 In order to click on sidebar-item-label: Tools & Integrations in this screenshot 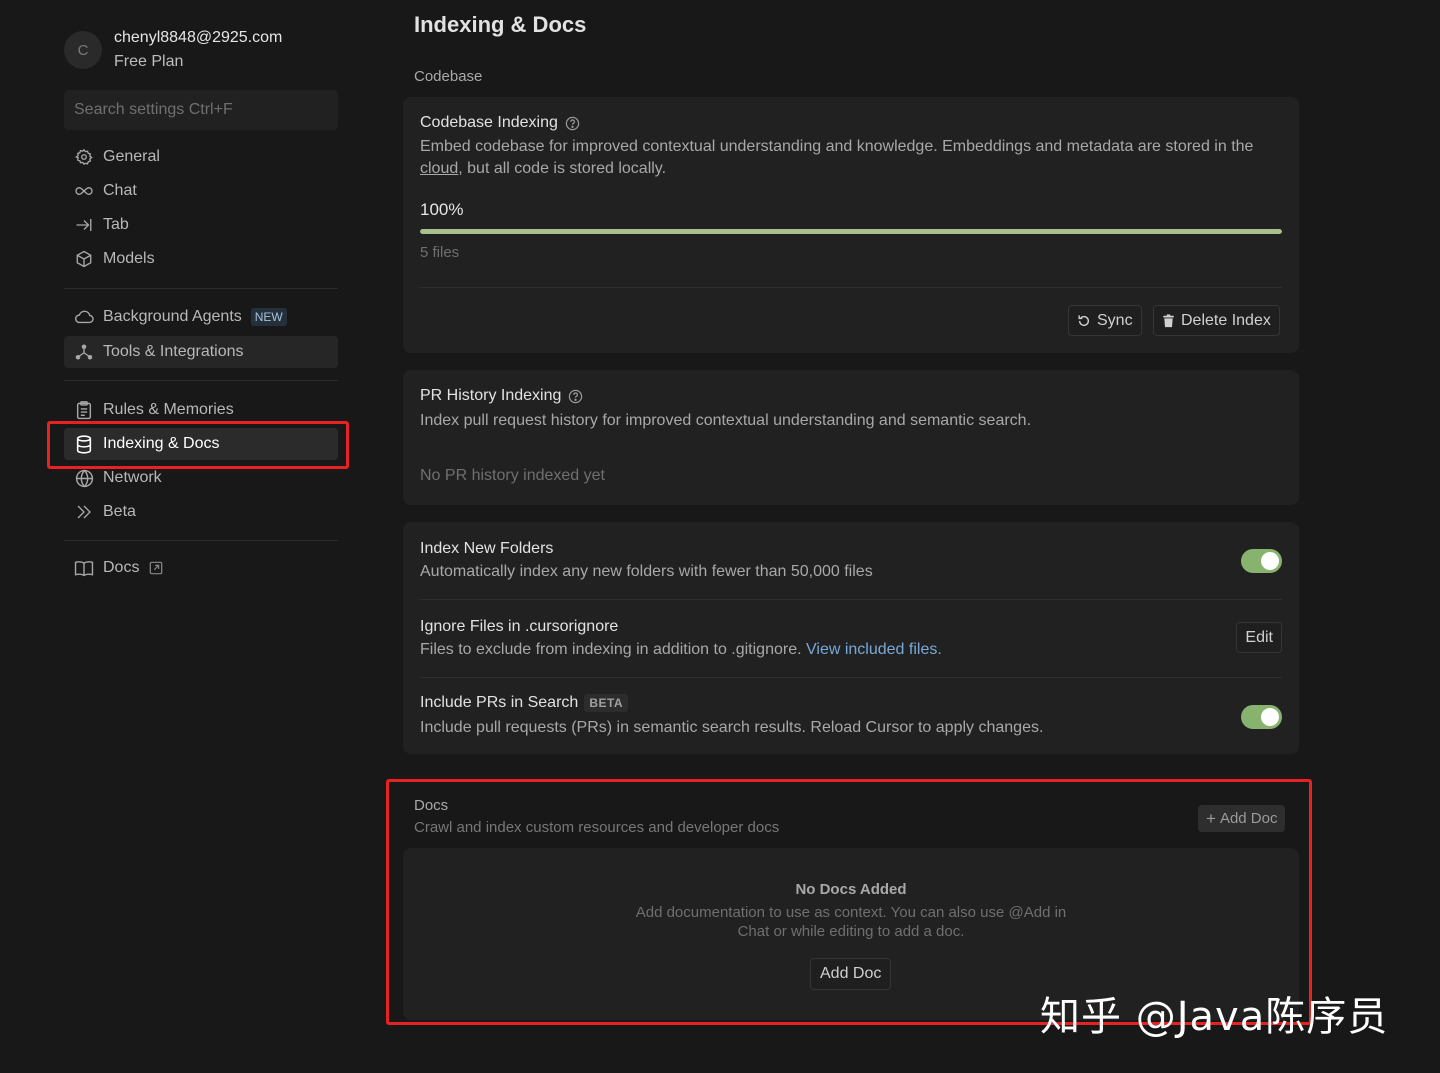, I will do `click(173, 351)`.